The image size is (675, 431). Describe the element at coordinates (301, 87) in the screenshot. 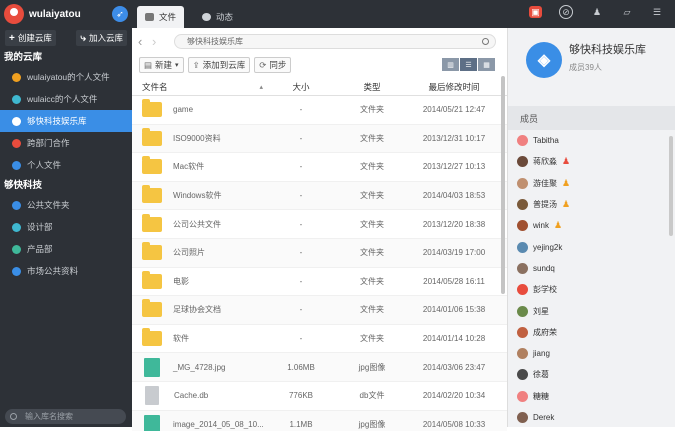

I see `col-size: 大小` at that location.